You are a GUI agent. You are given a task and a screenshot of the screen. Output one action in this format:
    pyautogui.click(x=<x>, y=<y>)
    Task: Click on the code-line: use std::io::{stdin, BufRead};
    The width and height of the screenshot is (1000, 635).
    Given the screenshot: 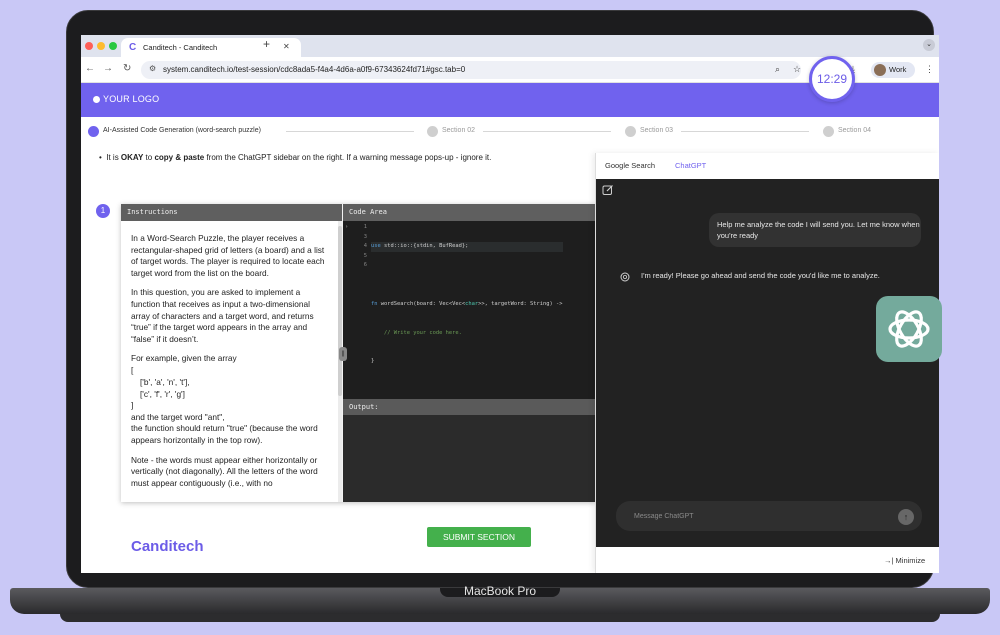 What is the action you would take?
    pyautogui.click(x=467, y=247)
    